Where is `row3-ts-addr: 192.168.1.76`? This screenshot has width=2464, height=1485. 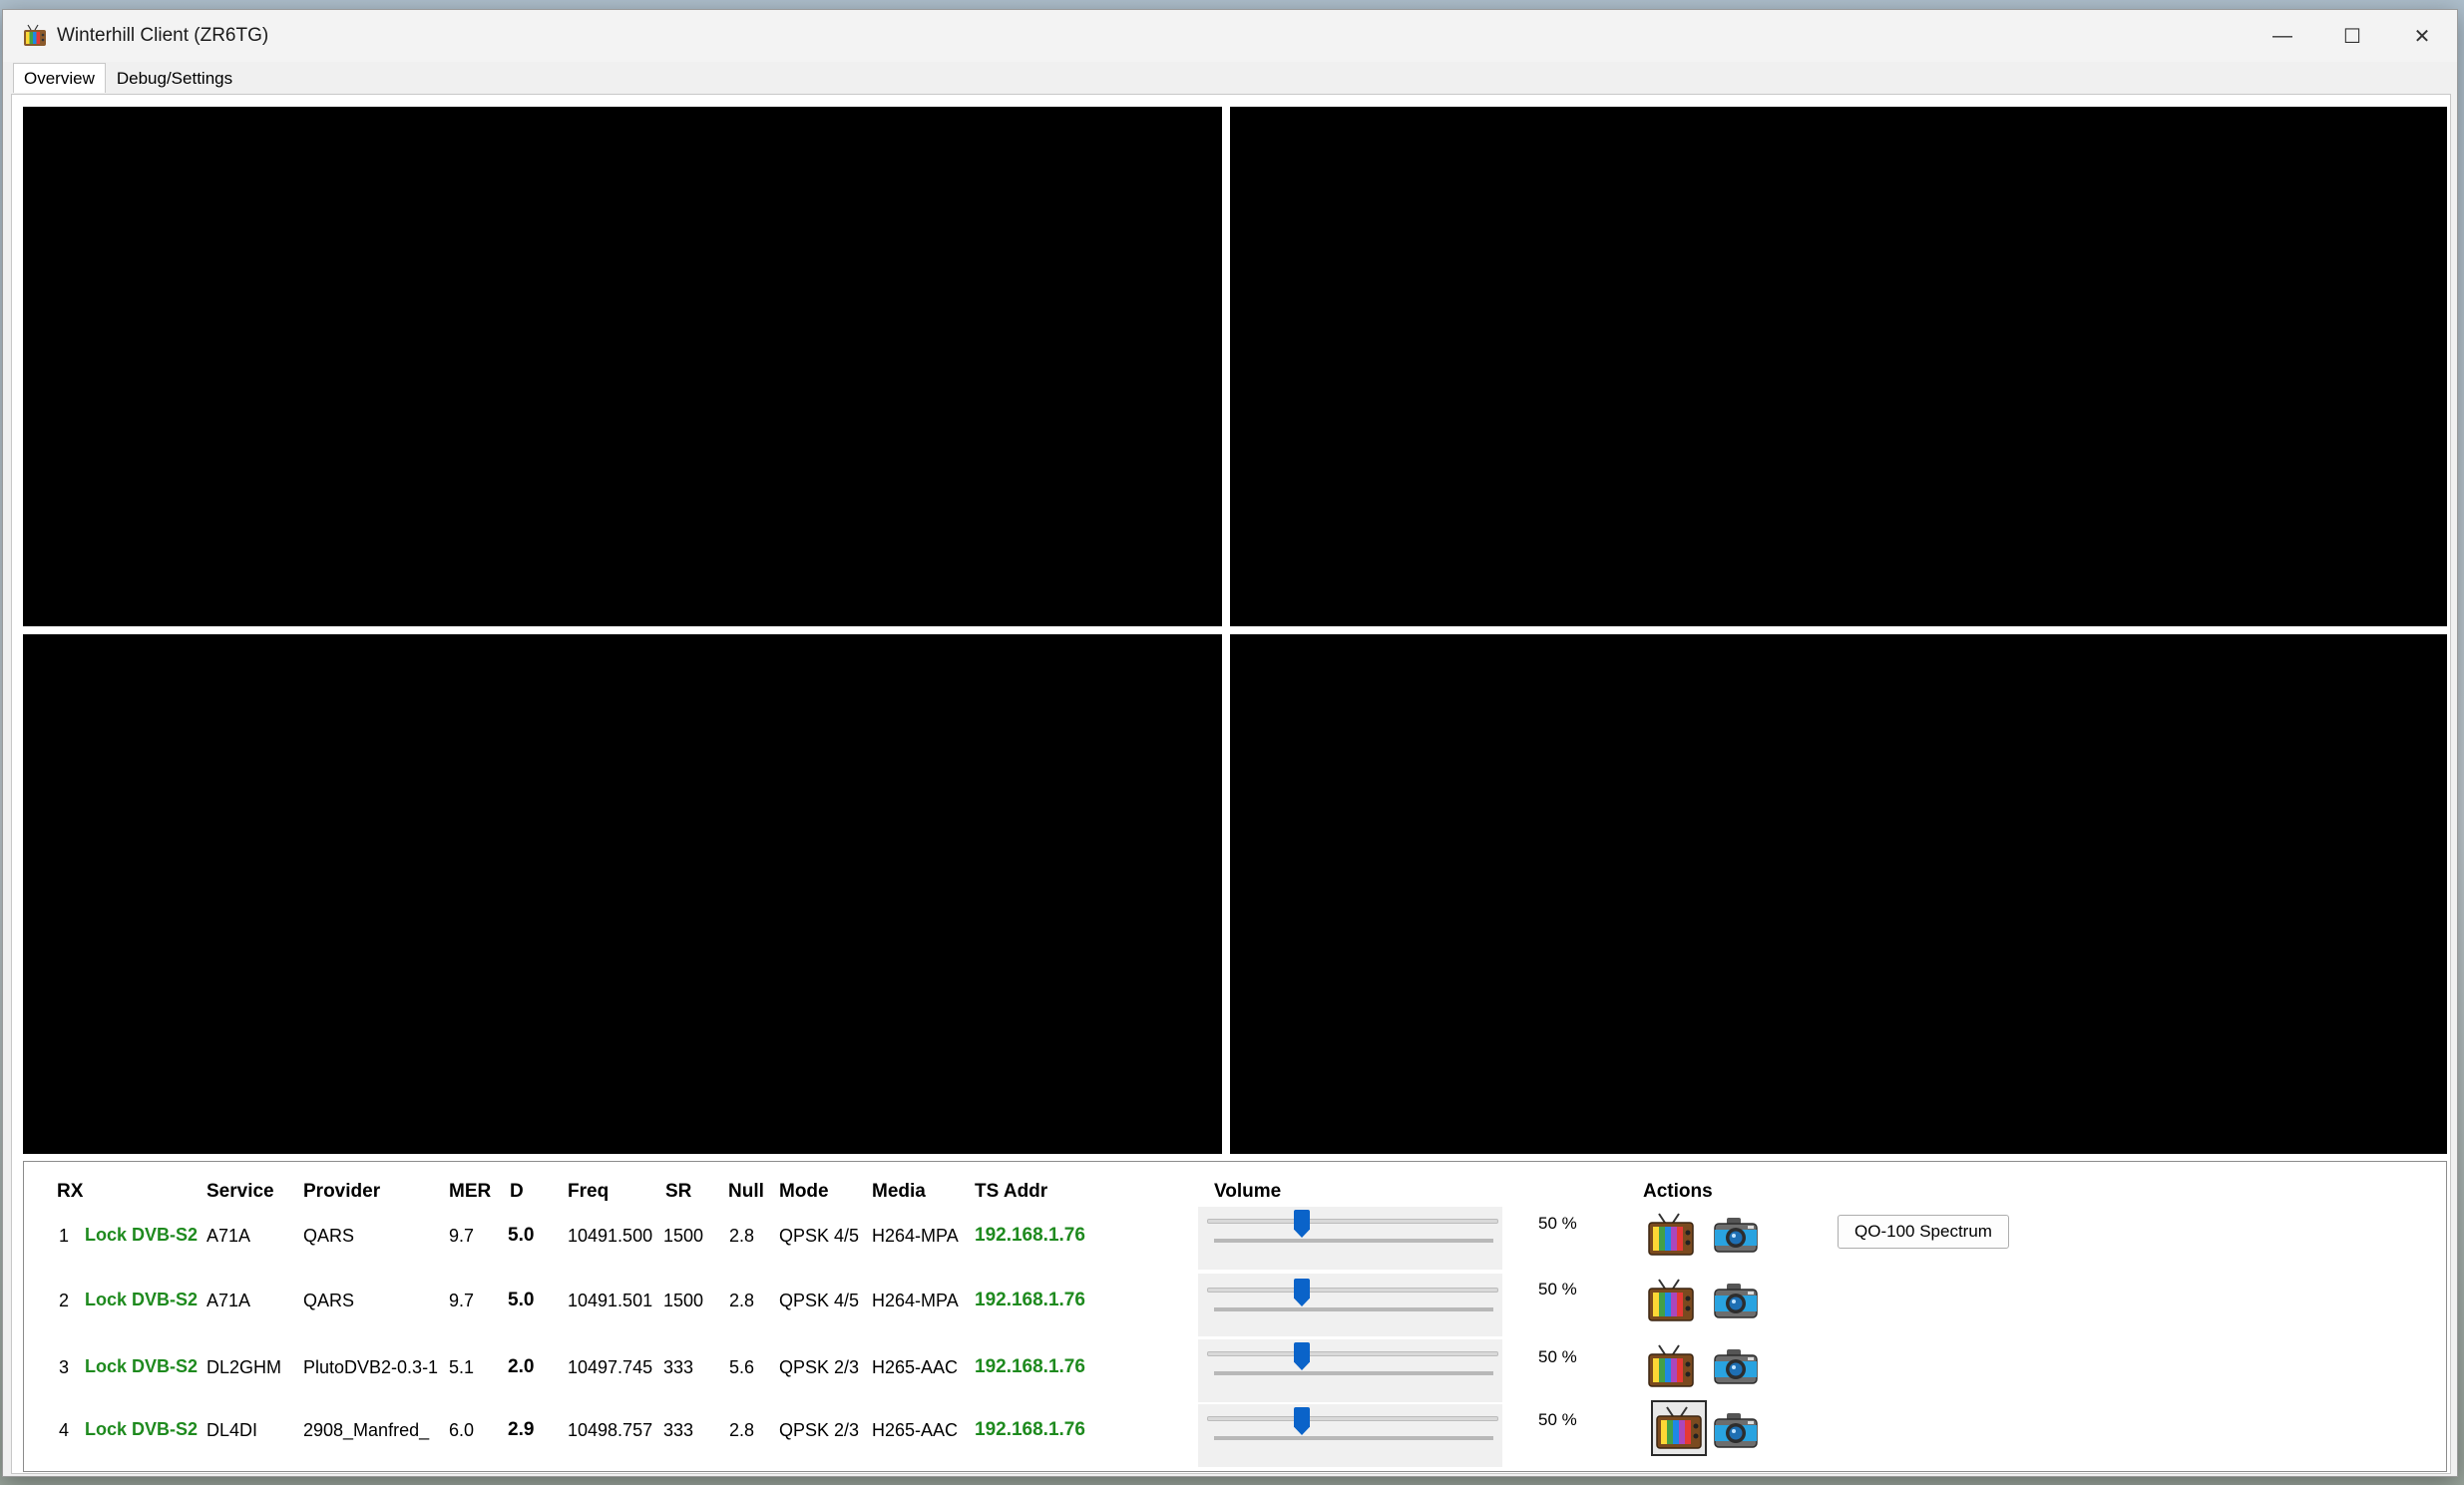
row3-ts-addr: 192.168.1.76 is located at coordinates (1030, 1366).